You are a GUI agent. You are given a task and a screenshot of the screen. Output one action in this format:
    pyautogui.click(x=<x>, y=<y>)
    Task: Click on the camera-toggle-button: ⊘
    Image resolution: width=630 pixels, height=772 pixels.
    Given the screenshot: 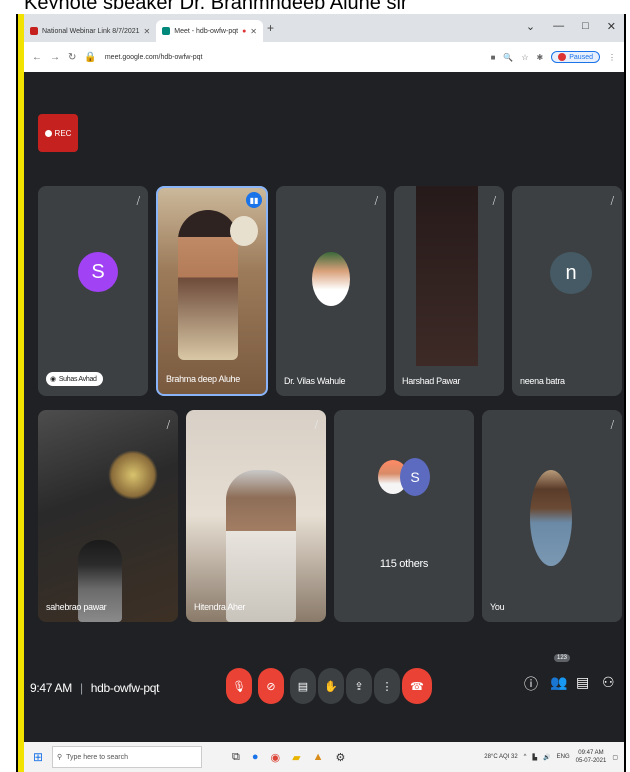 What is the action you would take?
    pyautogui.click(x=271, y=686)
    